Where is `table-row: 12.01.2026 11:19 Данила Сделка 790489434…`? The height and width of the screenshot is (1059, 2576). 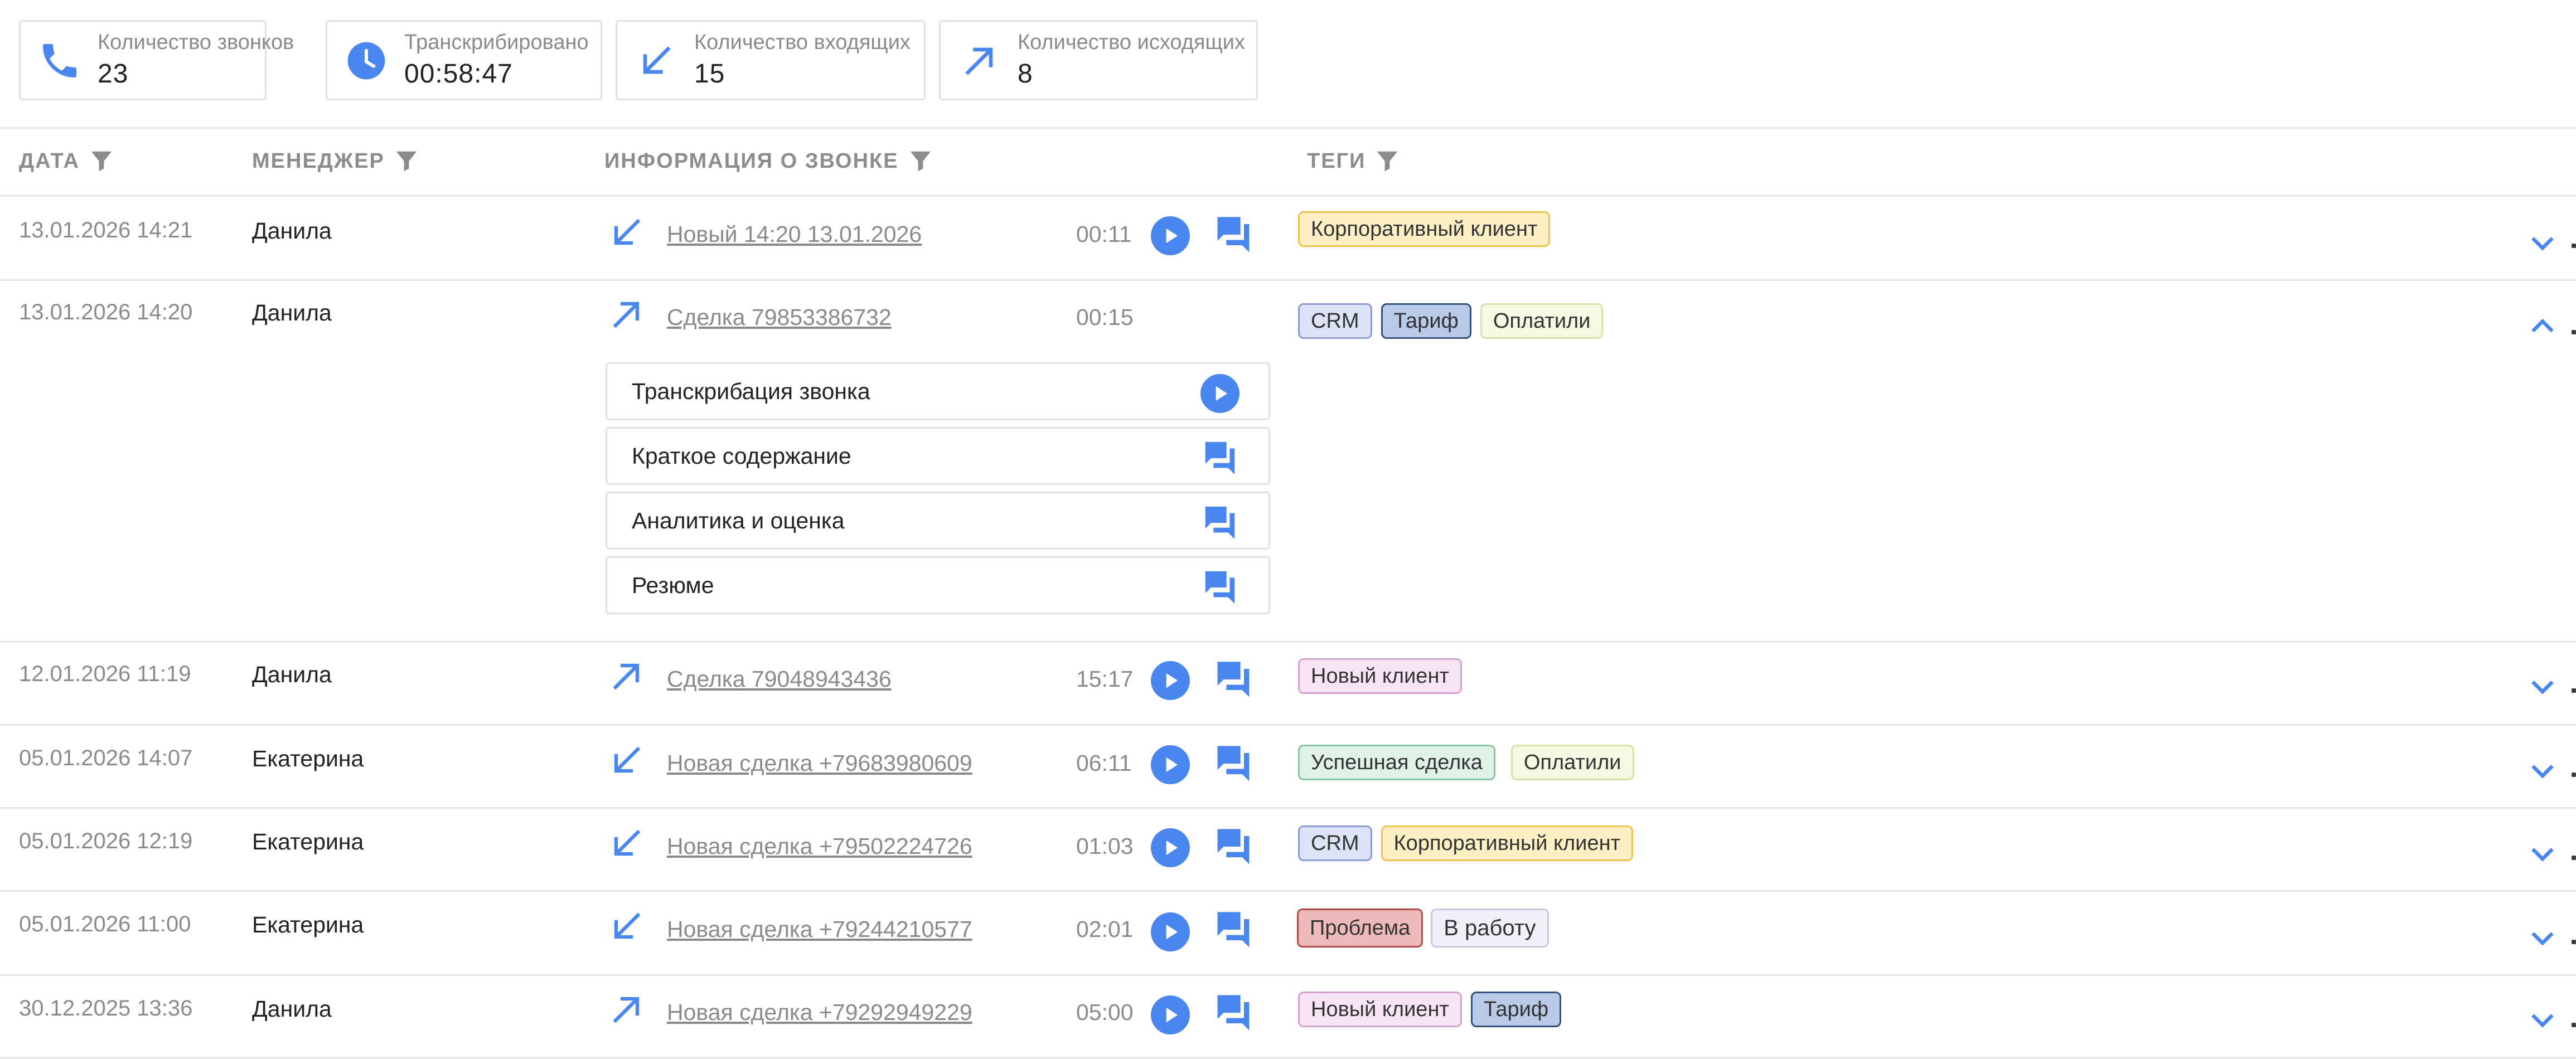
table-row: 12.01.2026 11:19 Данила Сделка 790489434… is located at coordinates (1288, 683).